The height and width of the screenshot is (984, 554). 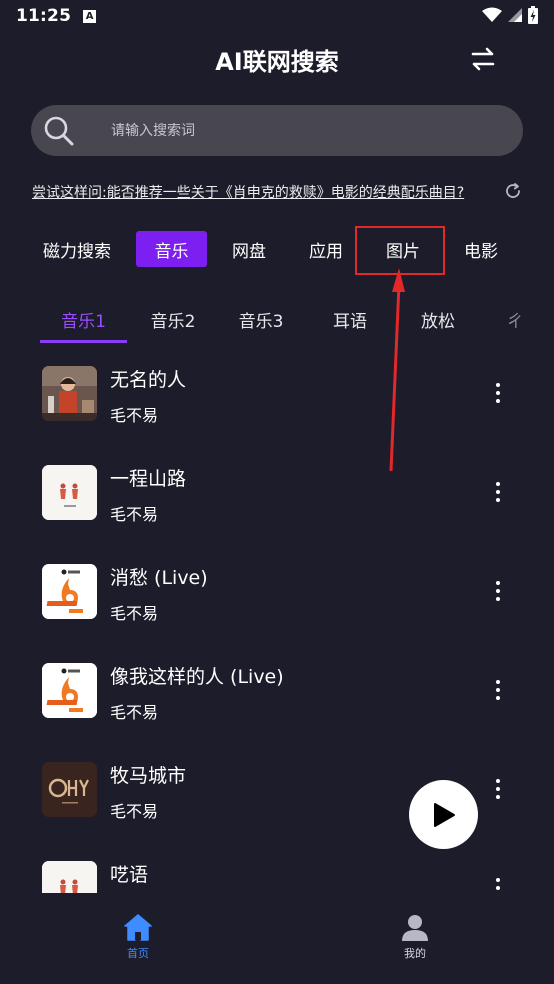 I want to click on tab-music: 音乐, so click(x=171, y=249).